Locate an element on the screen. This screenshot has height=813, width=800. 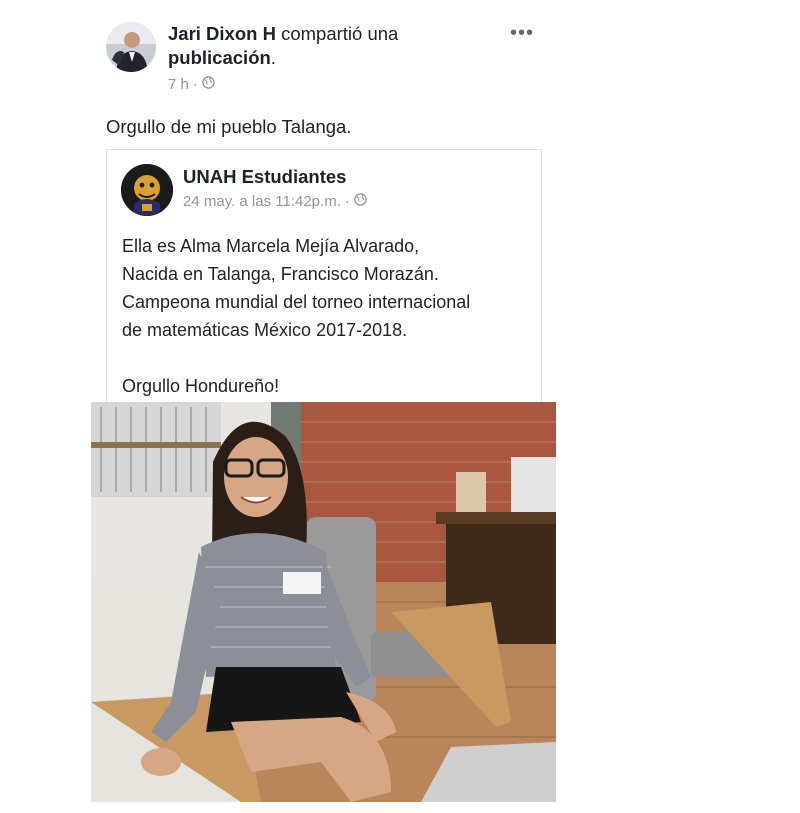
post-author-line: Jari Dixon H compartió una publicación. is located at coordinates (338, 46).